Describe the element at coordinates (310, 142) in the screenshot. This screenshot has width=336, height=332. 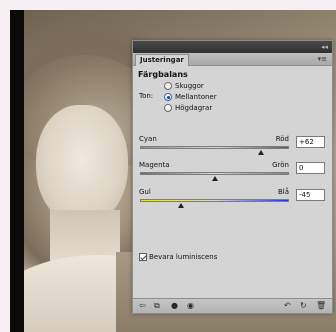
I see `cyan-red-value-input: +62` at that location.